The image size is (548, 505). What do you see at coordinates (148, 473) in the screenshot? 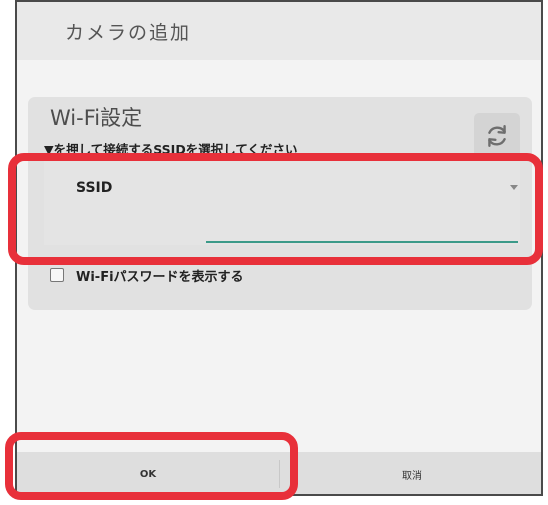
I see `ok-button: OK` at bounding box center [148, 473].